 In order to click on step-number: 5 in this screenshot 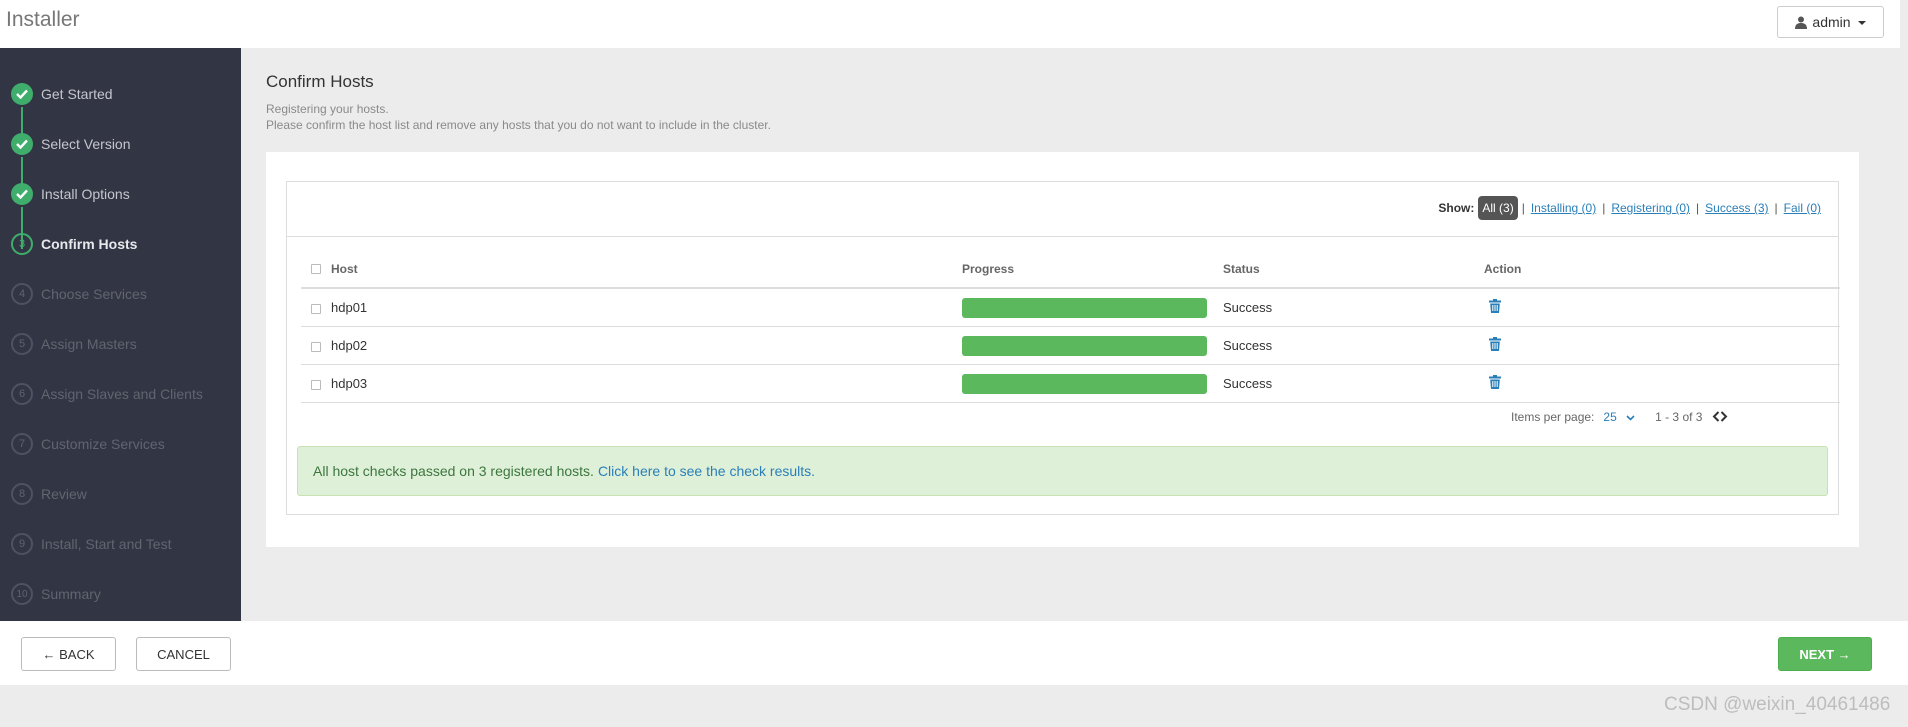, I will do `click(22, 344)`.